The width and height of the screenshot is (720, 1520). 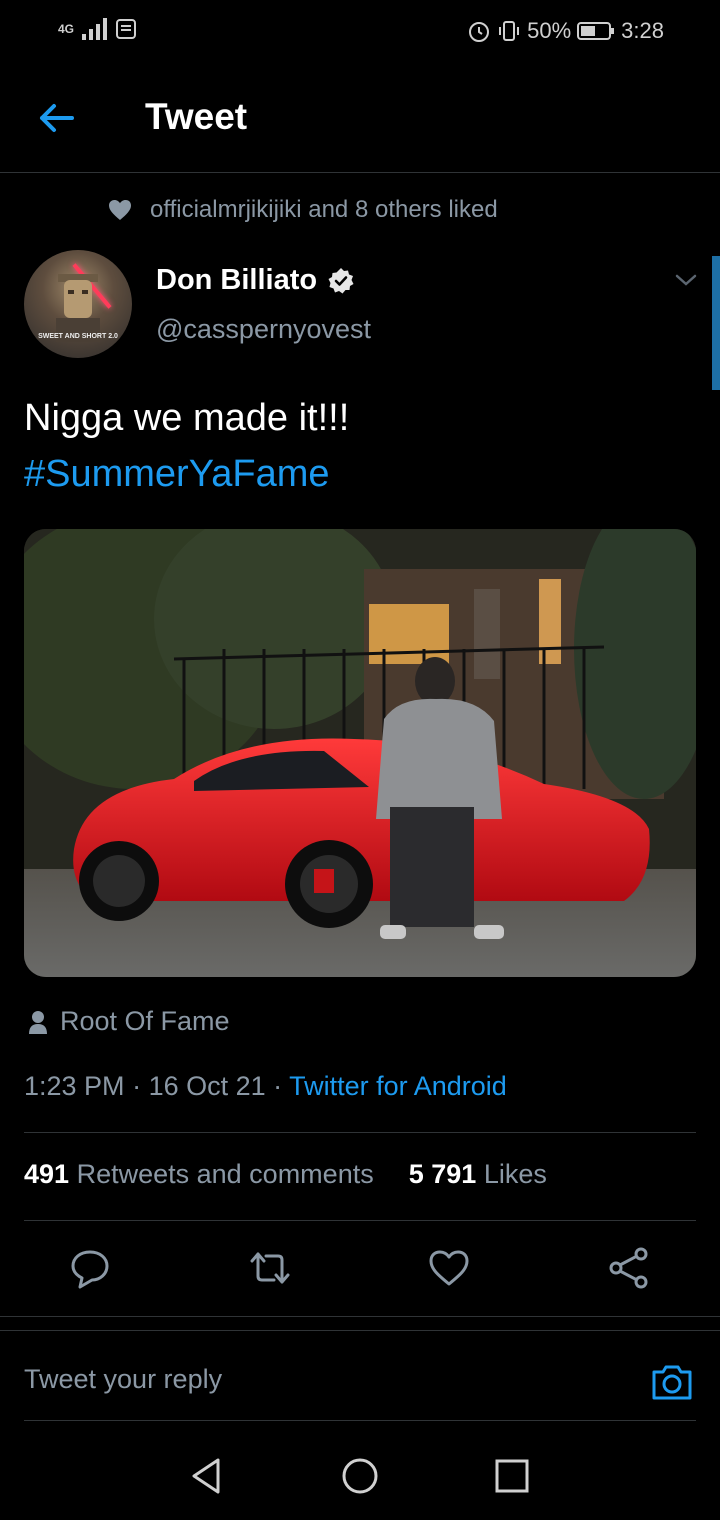 What do you see at coordinates (120, 210) in the screenshot?
I see `heart-filled-icon` at bounding box center [120, 210].